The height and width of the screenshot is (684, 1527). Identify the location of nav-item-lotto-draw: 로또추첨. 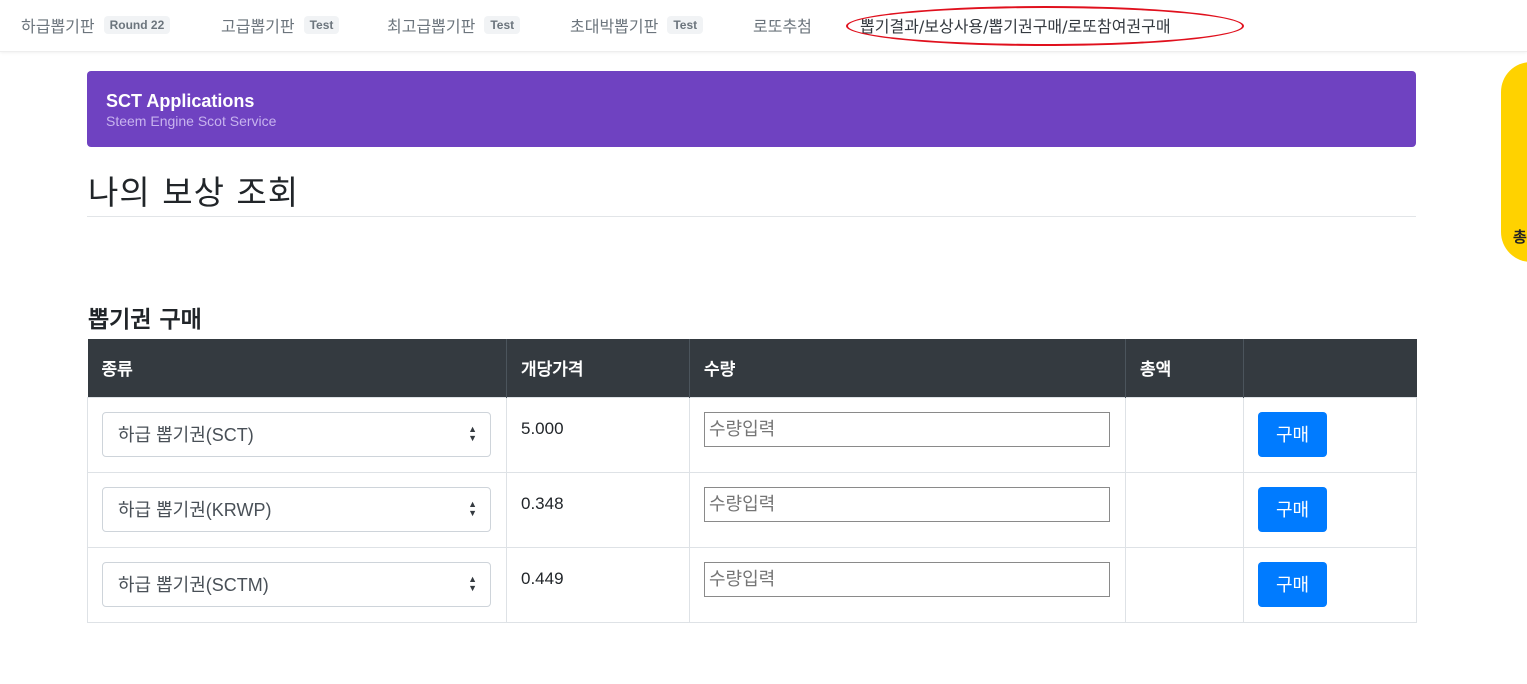
(782, 25).